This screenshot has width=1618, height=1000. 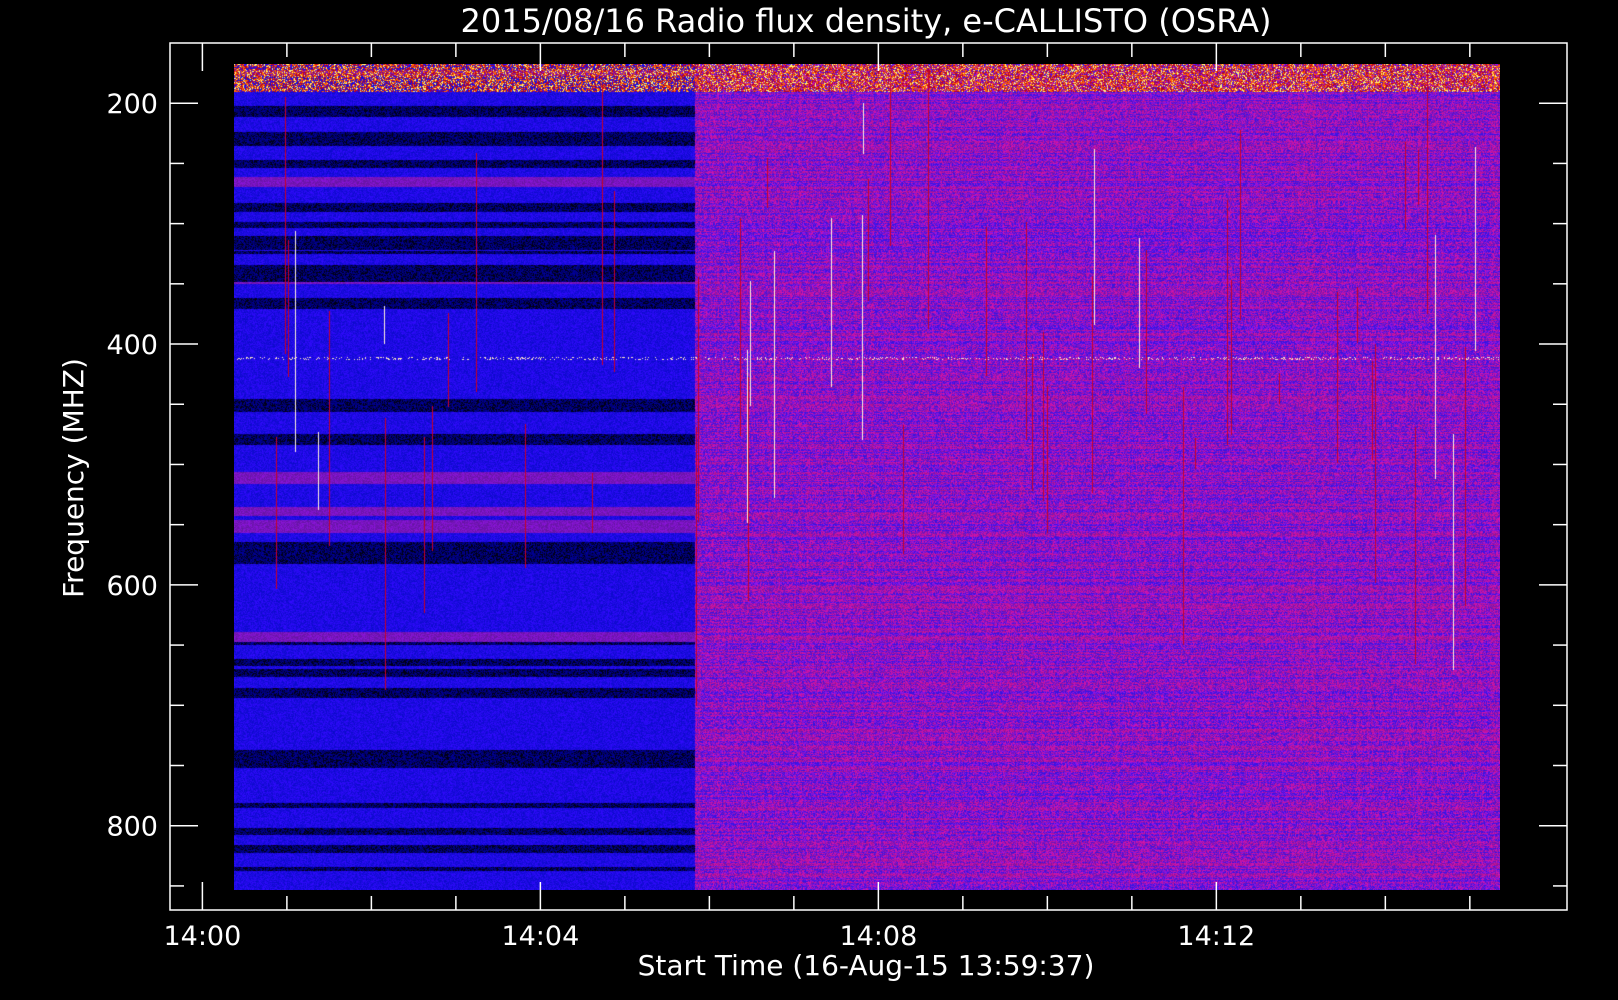 What do you see at coordinates (878, 936) in the screenshot?
I see `x-tick-label: 14:08` at bounding box center [878, 936].